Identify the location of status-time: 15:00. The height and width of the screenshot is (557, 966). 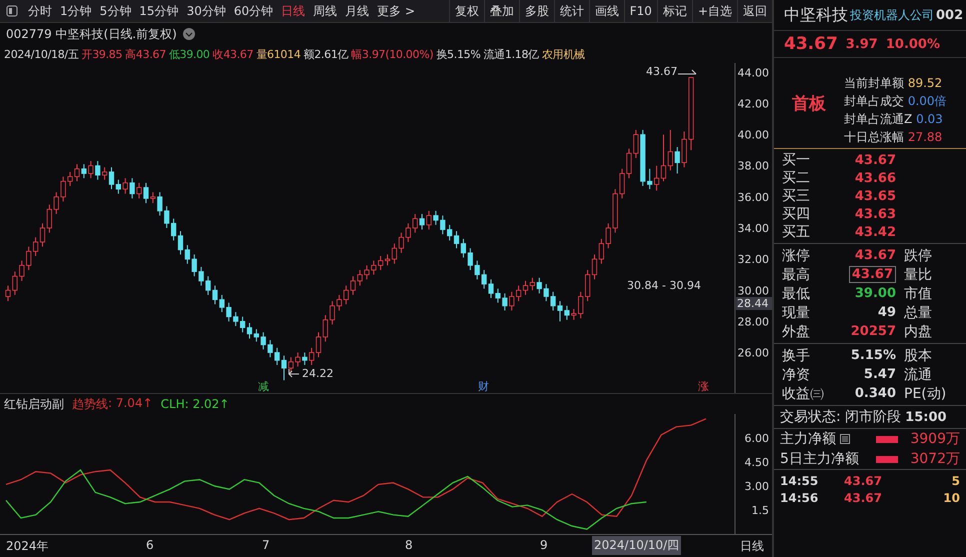
(926, 417).